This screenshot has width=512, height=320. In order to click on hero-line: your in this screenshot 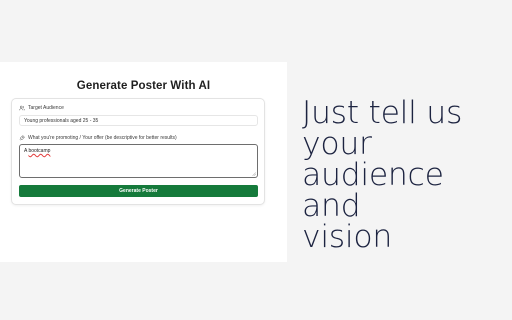, I will do `click(337, 144)`.